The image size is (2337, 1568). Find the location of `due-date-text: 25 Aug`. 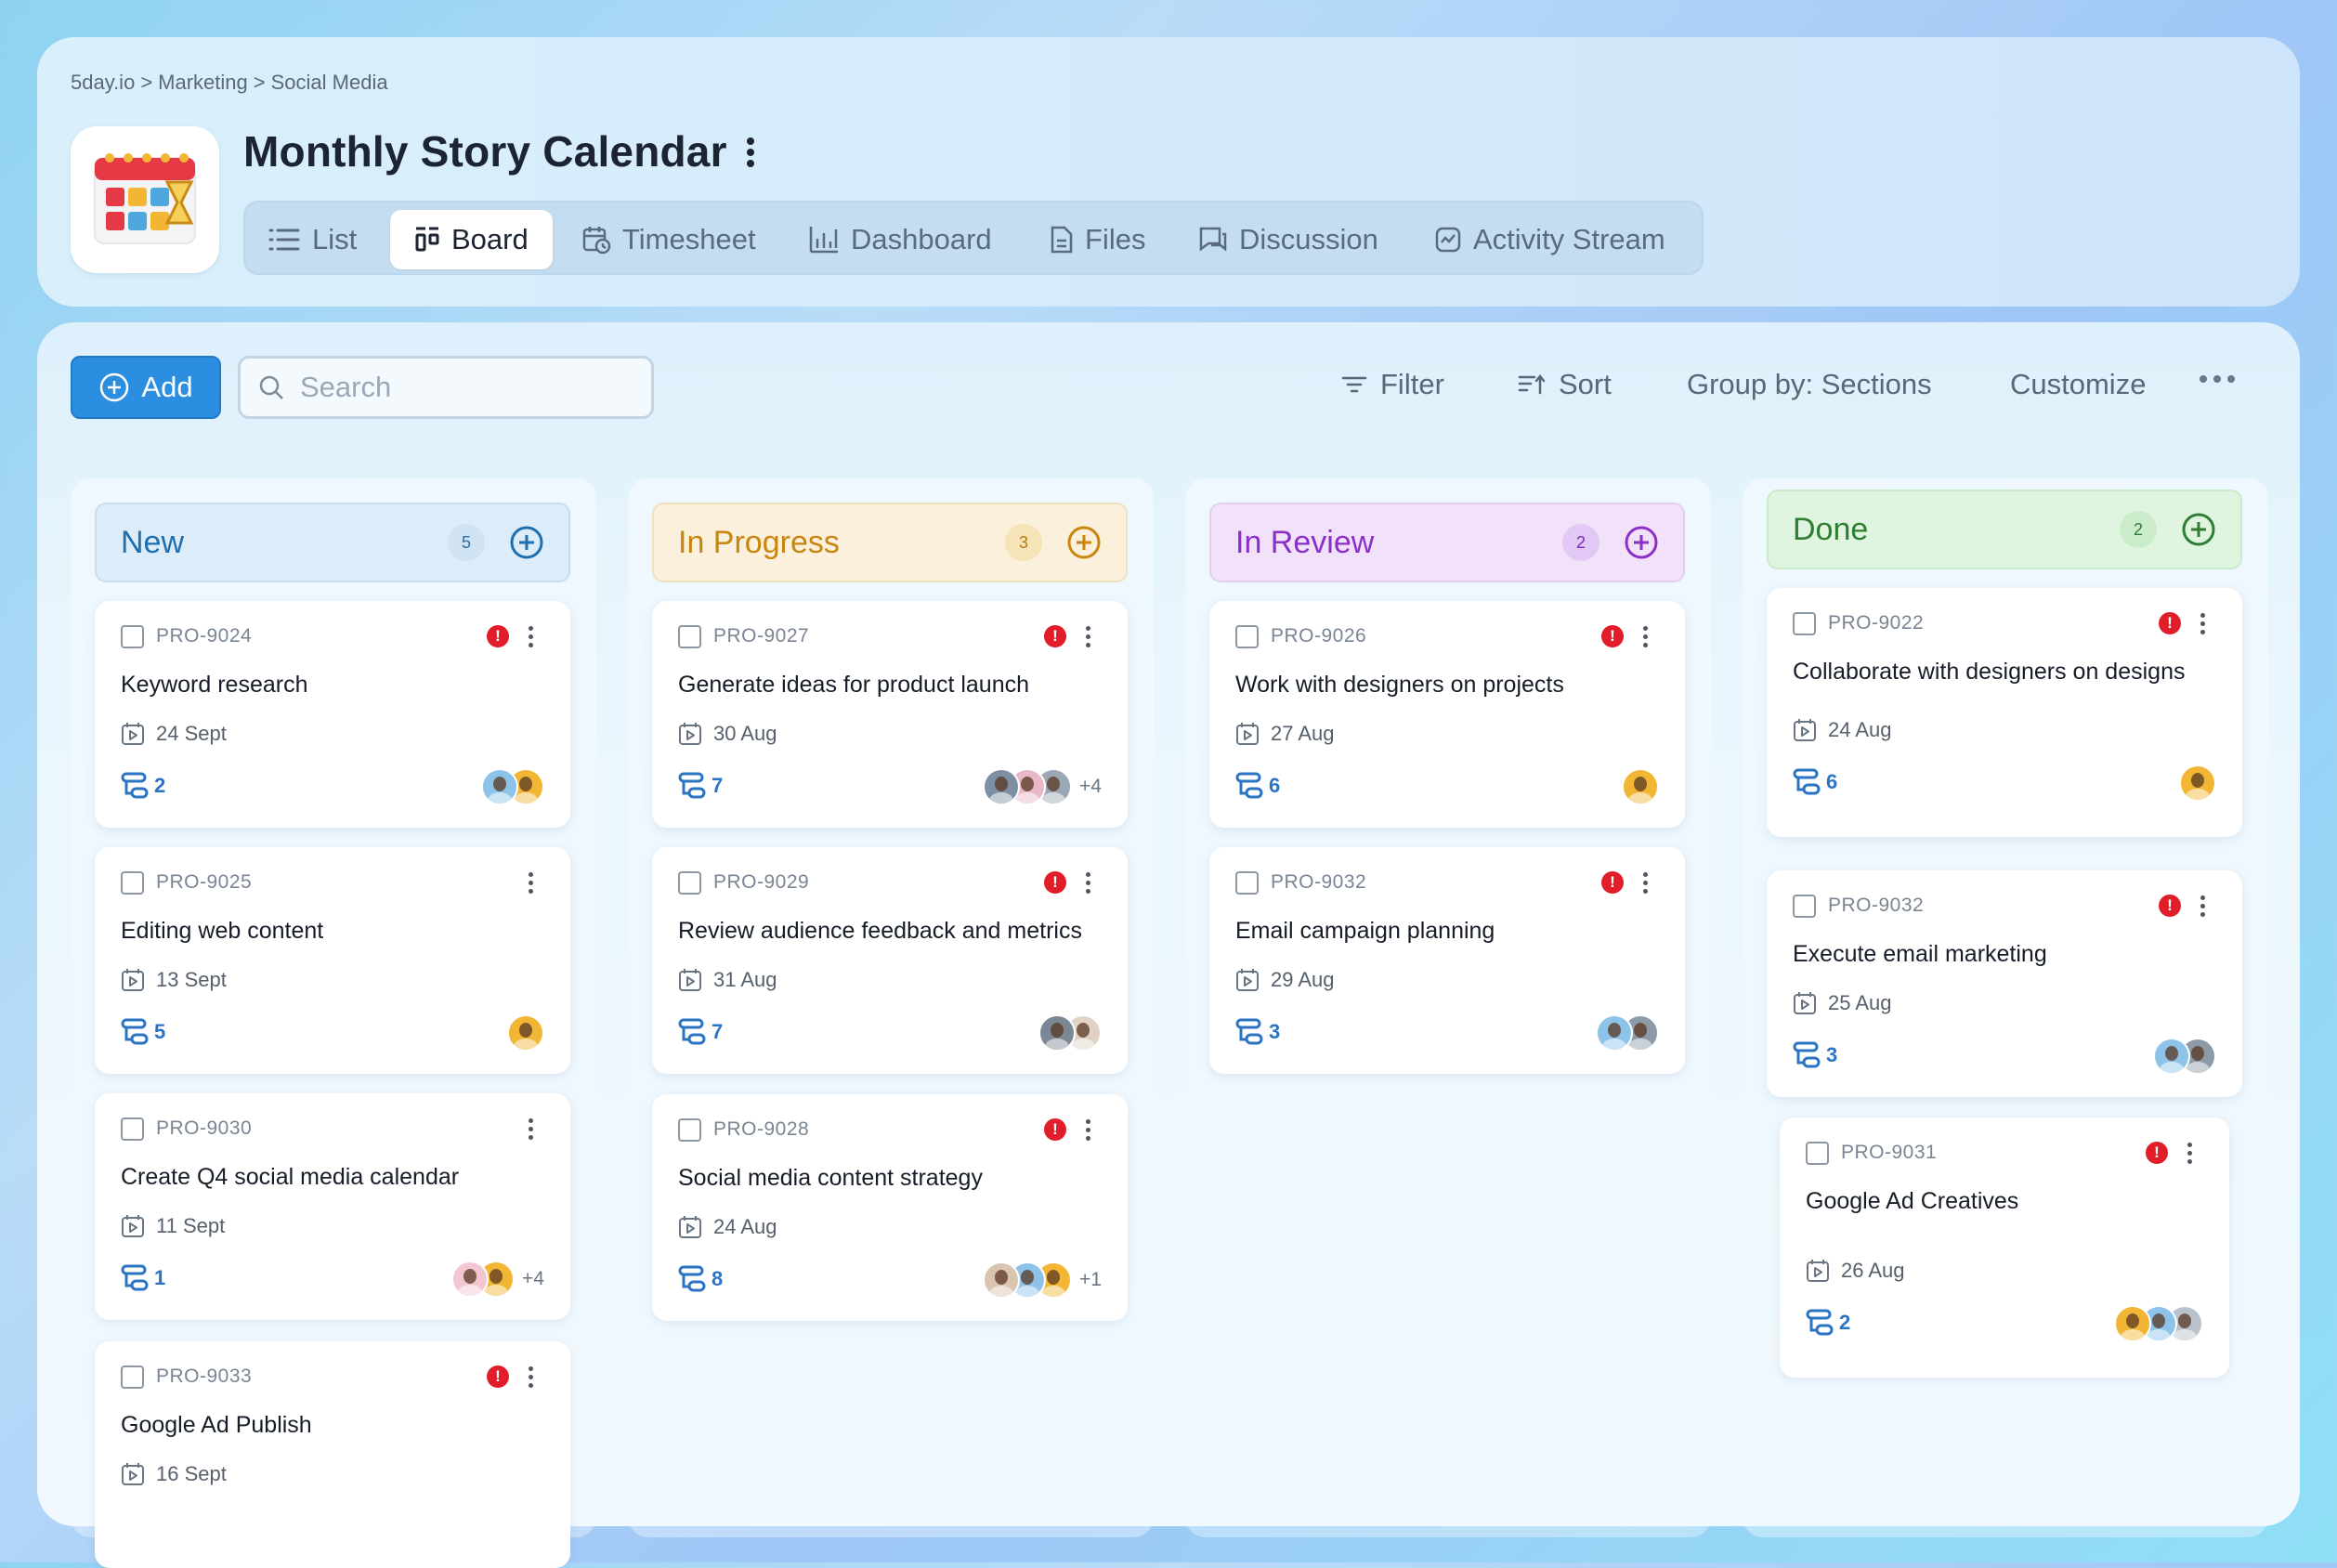

due-date-text: 25 Aug is located at coordinates (1860, 1002).